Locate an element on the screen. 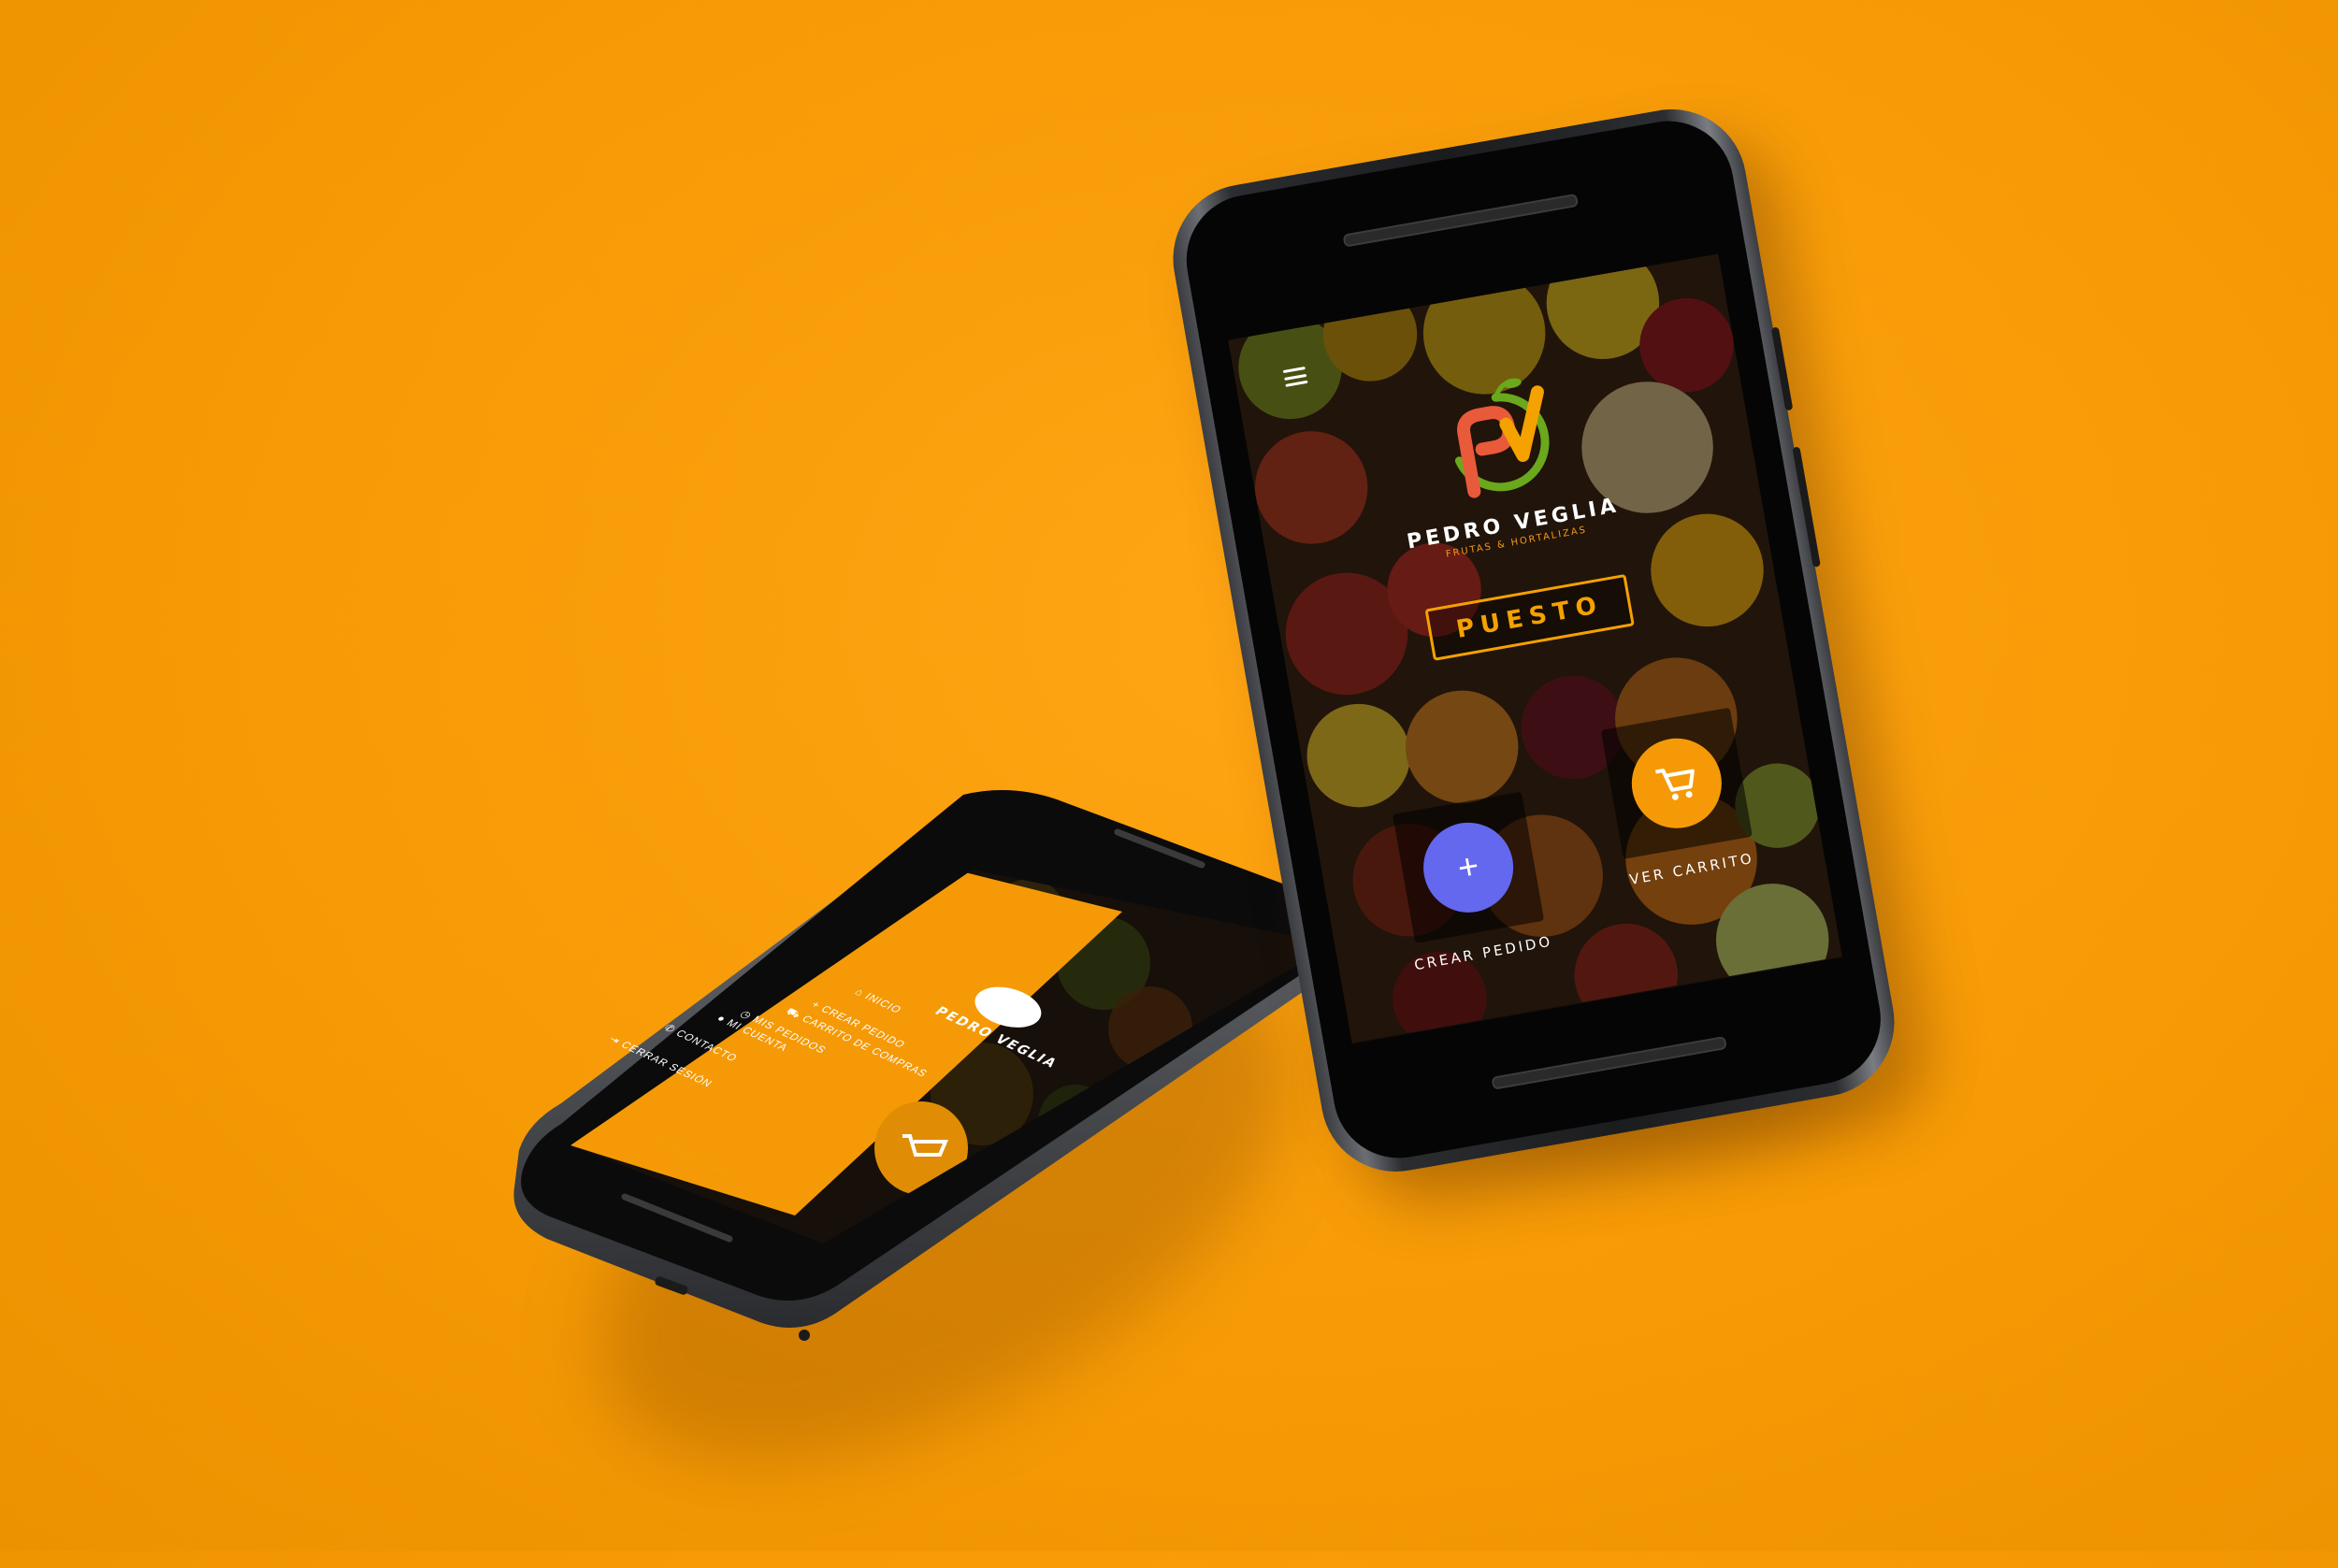  ver-carrito-action: VER CARRITO is located at coordinates (1679, 798).